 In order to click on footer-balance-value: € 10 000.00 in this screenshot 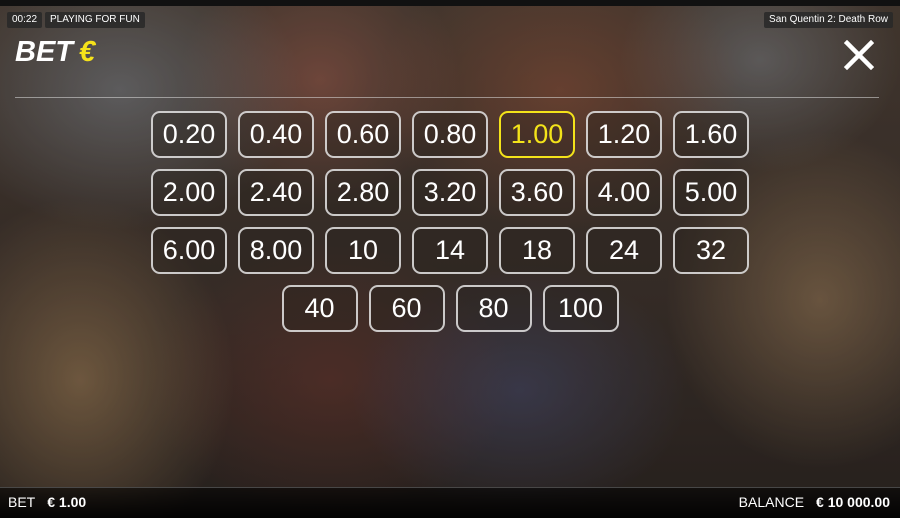, I will do `click(853, 502)`.